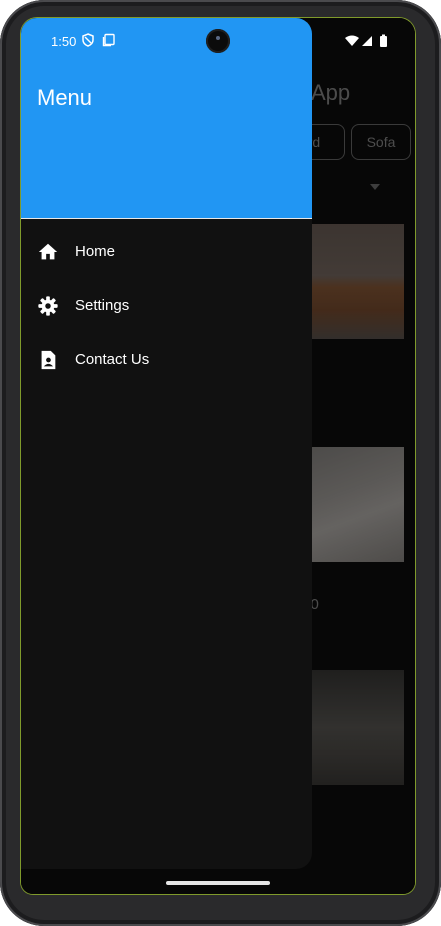 The image size is (441, 926). I want to click on drawer-title: Menu, so click(65, 97).